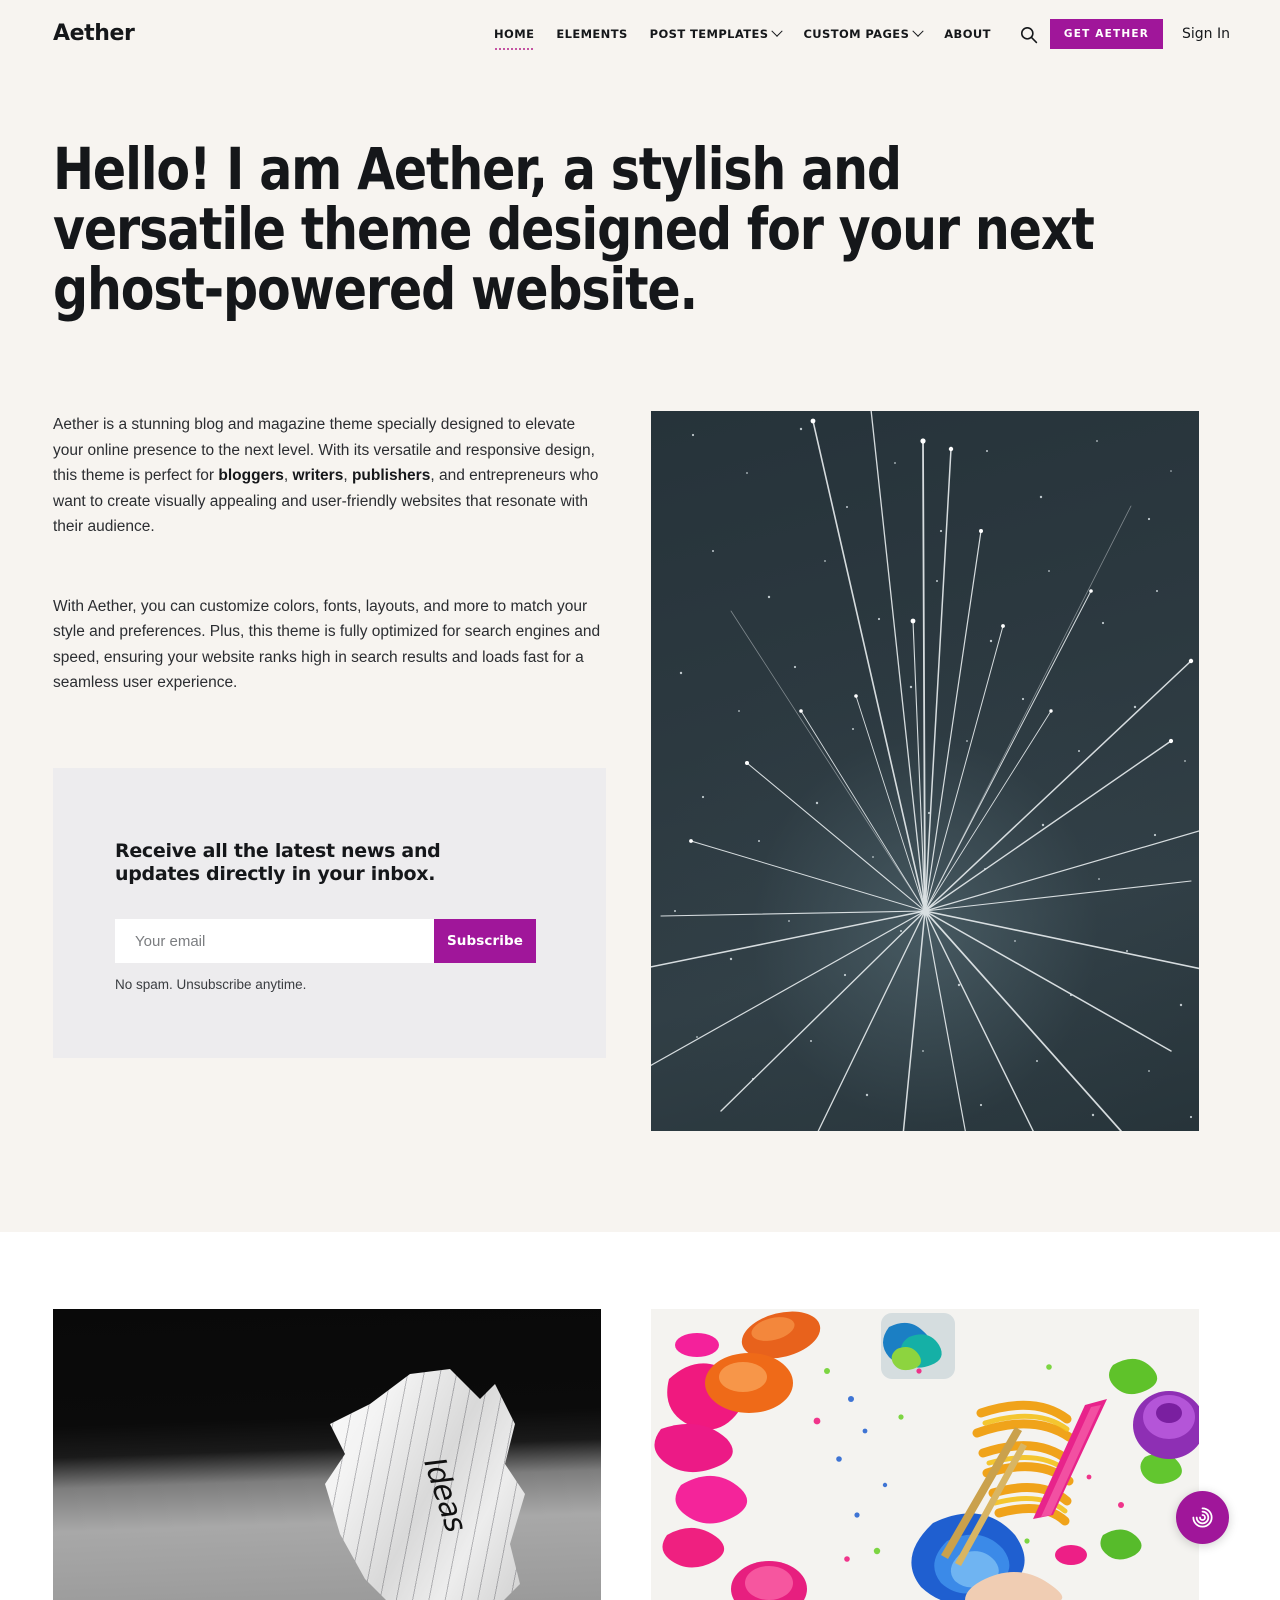 This screenshot has height=1600, width=1280. I want to click on nav-item-about: ABOUT, so click(967, 34).